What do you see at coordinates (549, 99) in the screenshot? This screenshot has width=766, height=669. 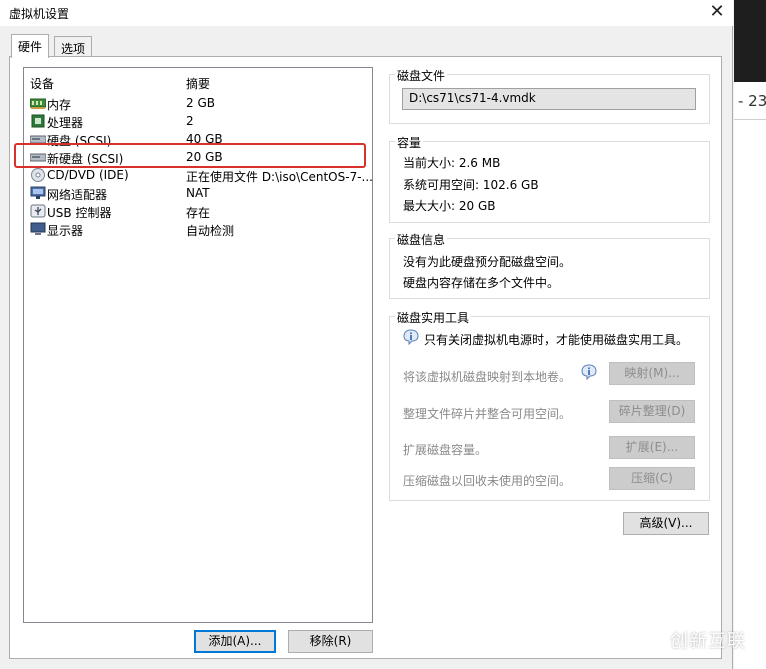 I see `disk-file-field: D:\cs71\cs71-4.vmdk` at bounding box center [549, 99].